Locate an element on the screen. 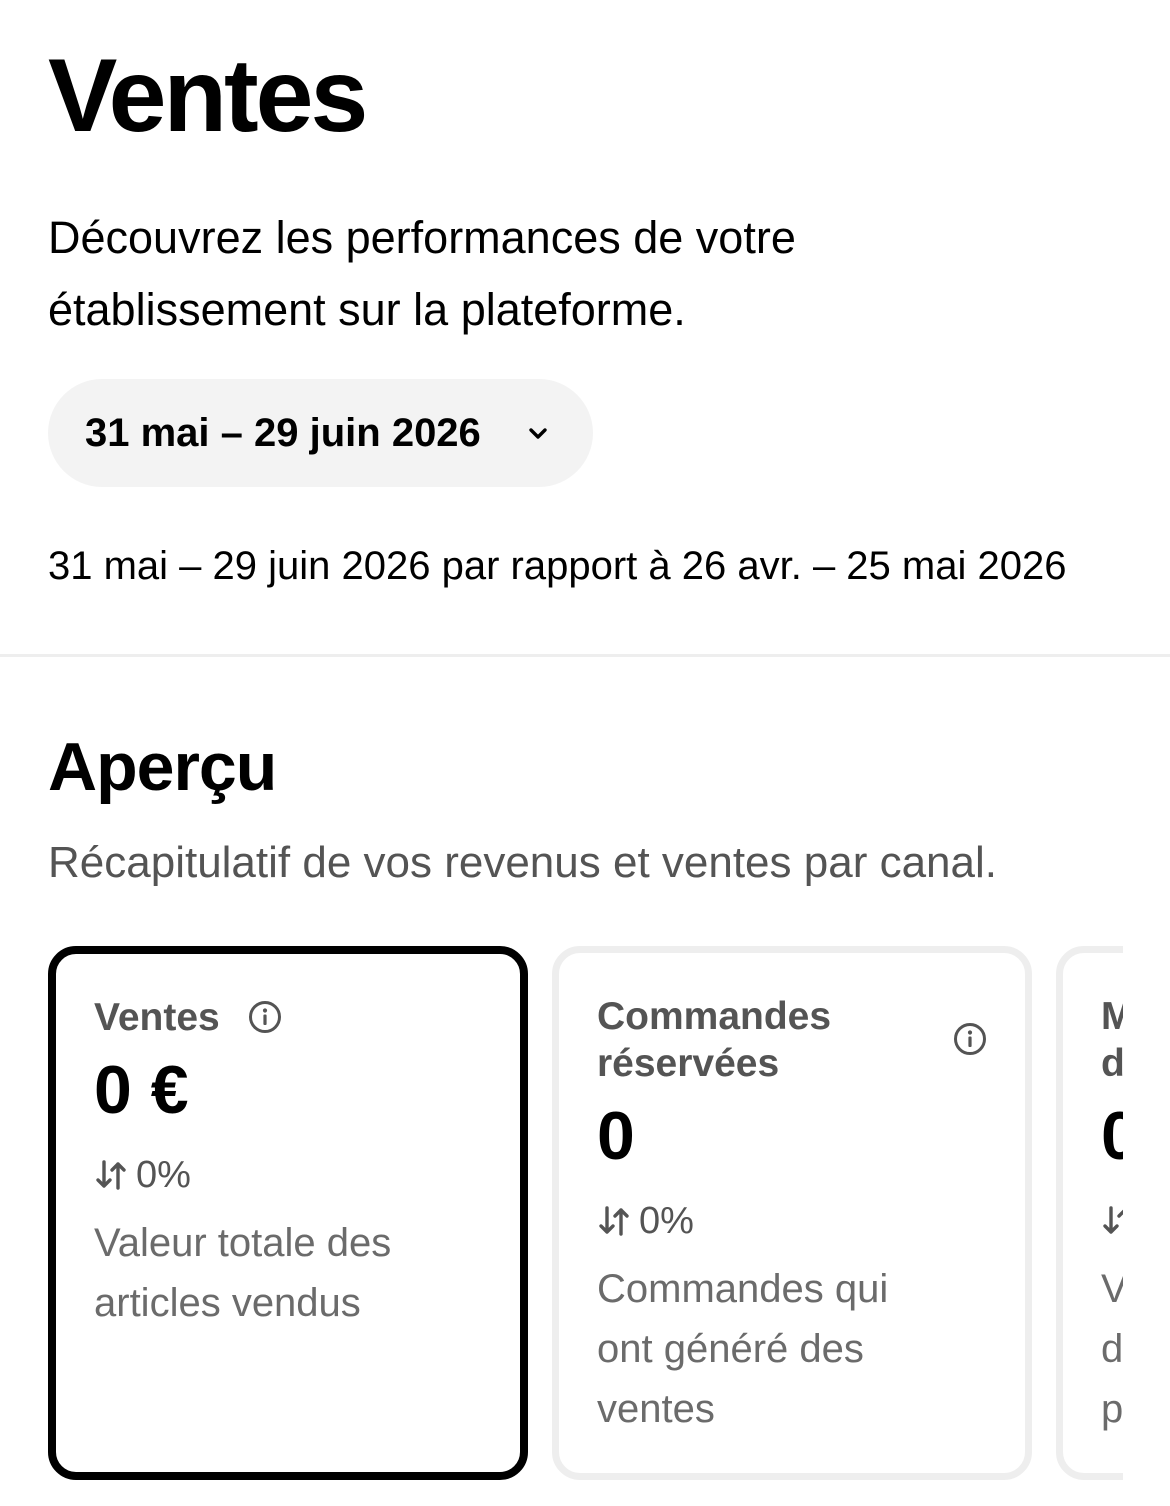 The height and width of the screenshot is (1506, 1170). chevron-down-icon is located at coordinates (538, 434).